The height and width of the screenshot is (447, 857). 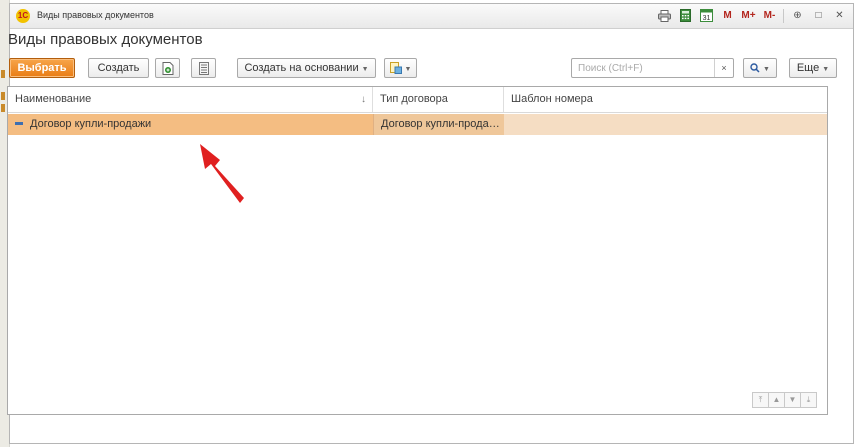 What do you see at coordinates (643, 68) in the screenshot?
I see `search-input` at bounding box center [643, 68].